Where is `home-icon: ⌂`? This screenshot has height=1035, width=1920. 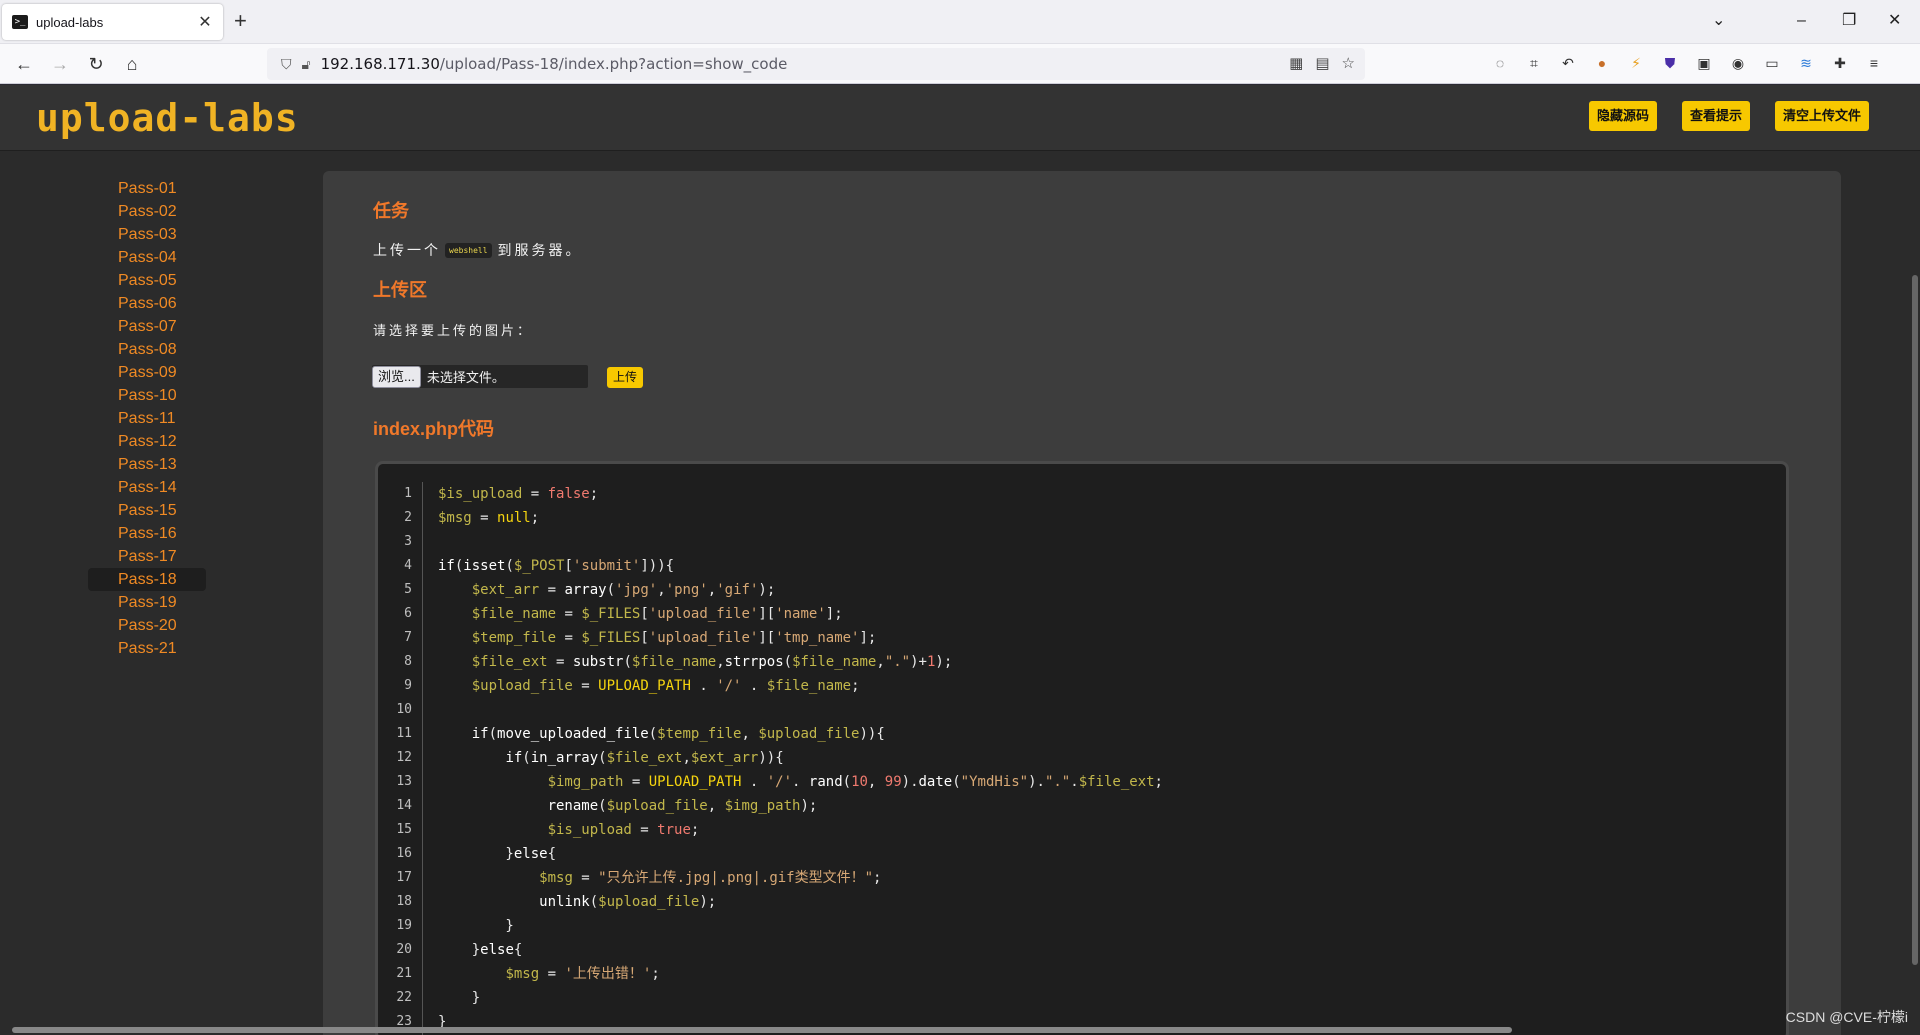 home-icon: ⌂ is located at coordinates (132, 64).